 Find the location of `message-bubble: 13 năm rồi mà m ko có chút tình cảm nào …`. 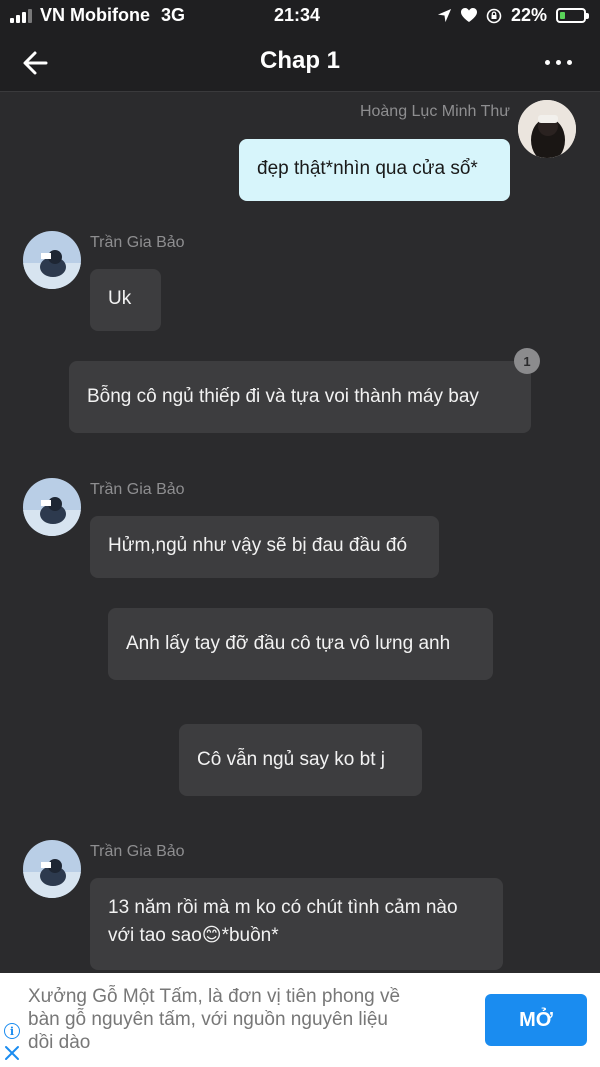

message-bubble: 13 năm rồi mà m ko có chút tình cảm nào … is located at coordinates (296, 924).